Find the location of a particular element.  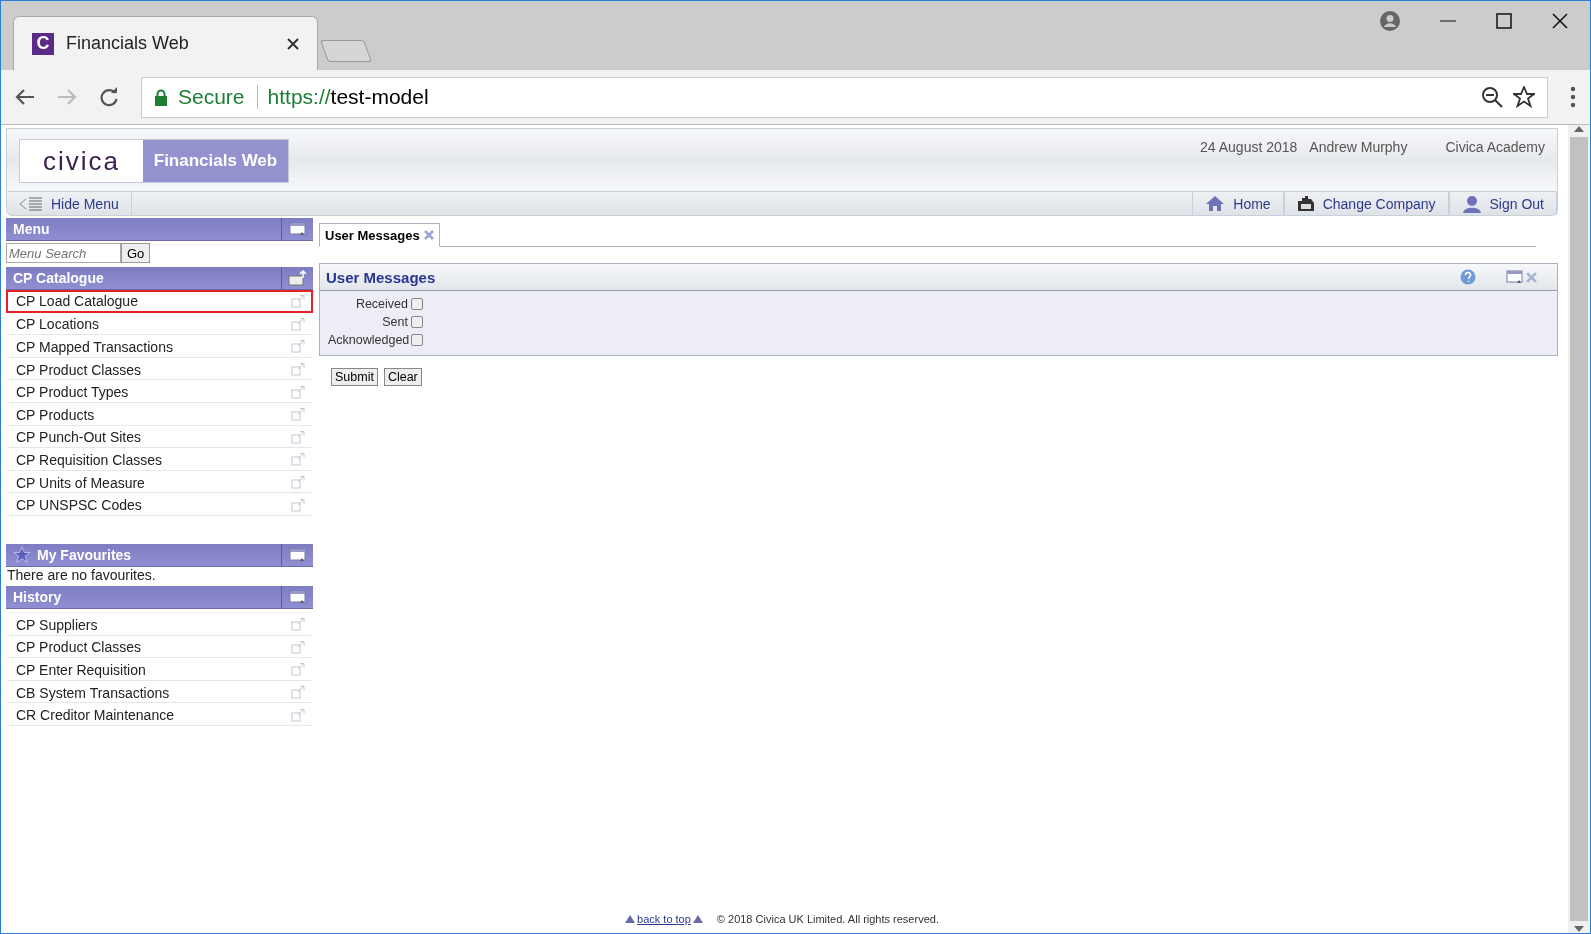

back-arrow-icon is located at coordinates (25, 97).